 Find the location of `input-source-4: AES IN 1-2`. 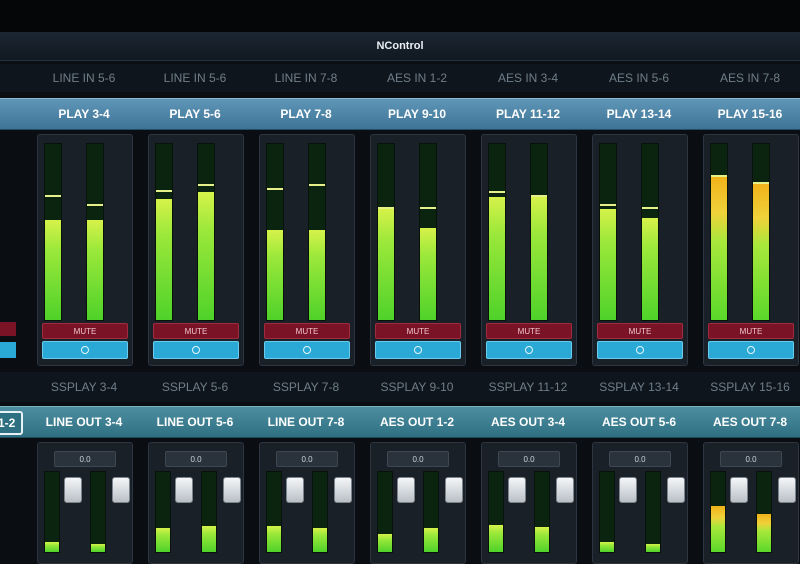

input-source-4: AES IN 1-2 is located at coordinates (417, 78).